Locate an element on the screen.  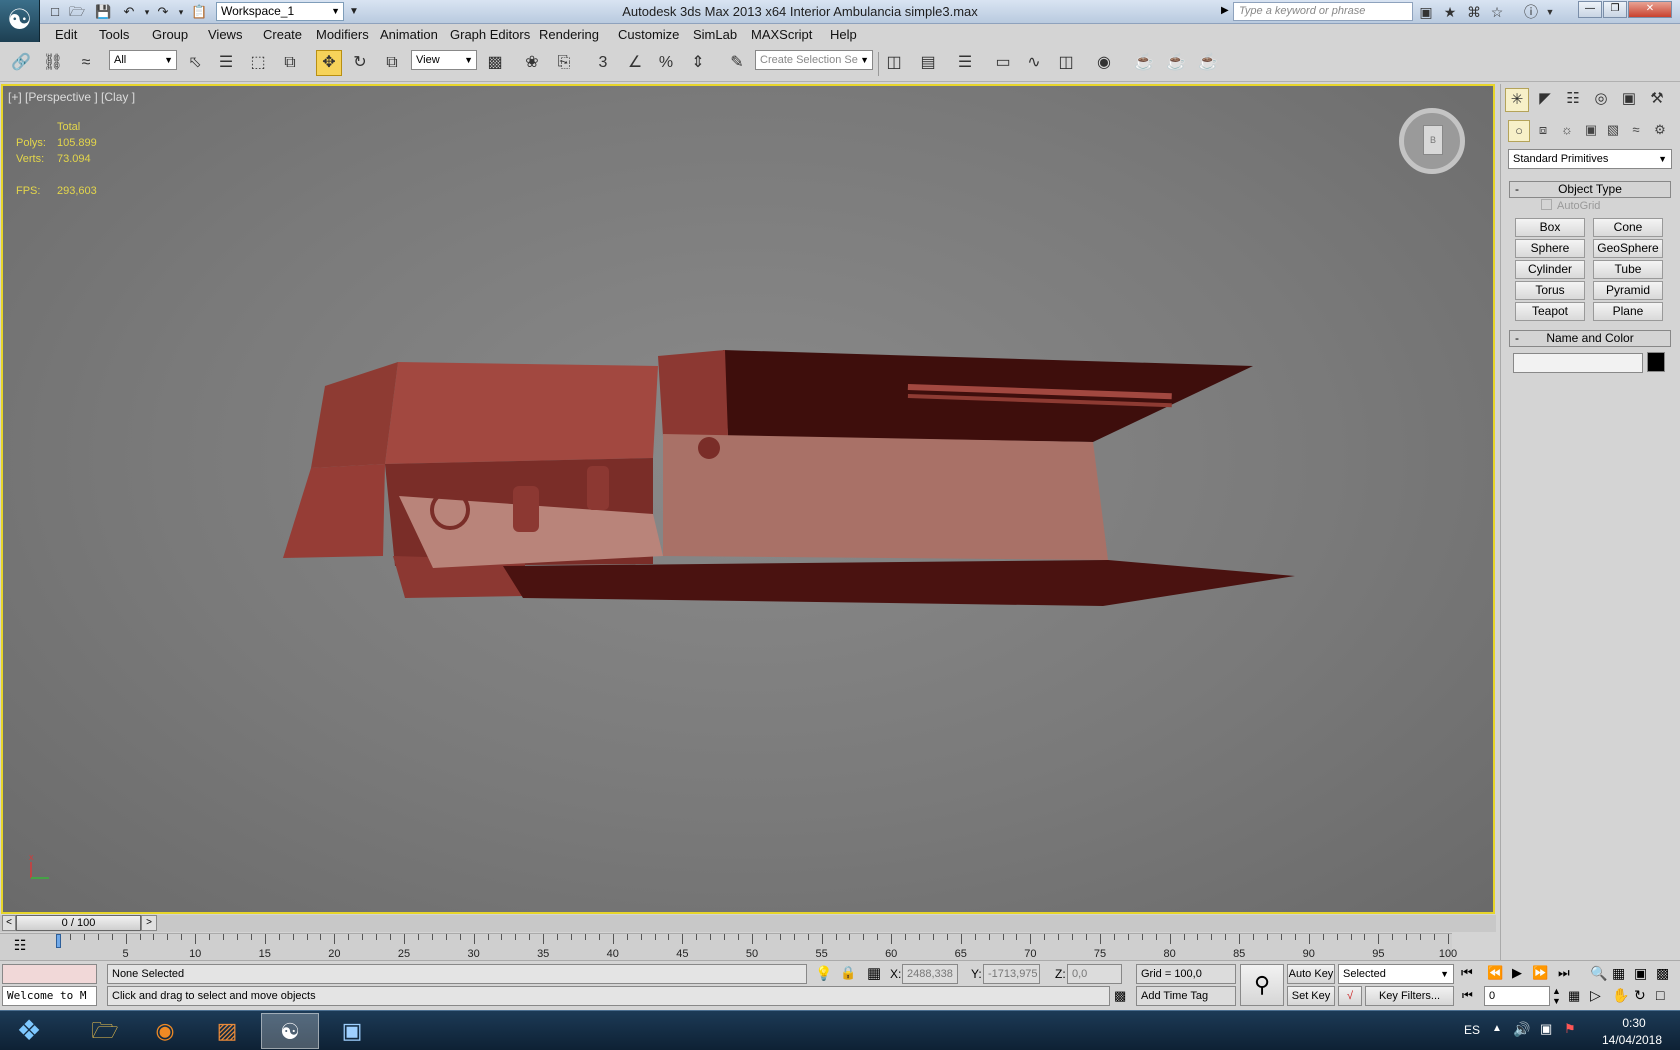
create-tab-icon: ✳ is located at coordinates (1517, 100).